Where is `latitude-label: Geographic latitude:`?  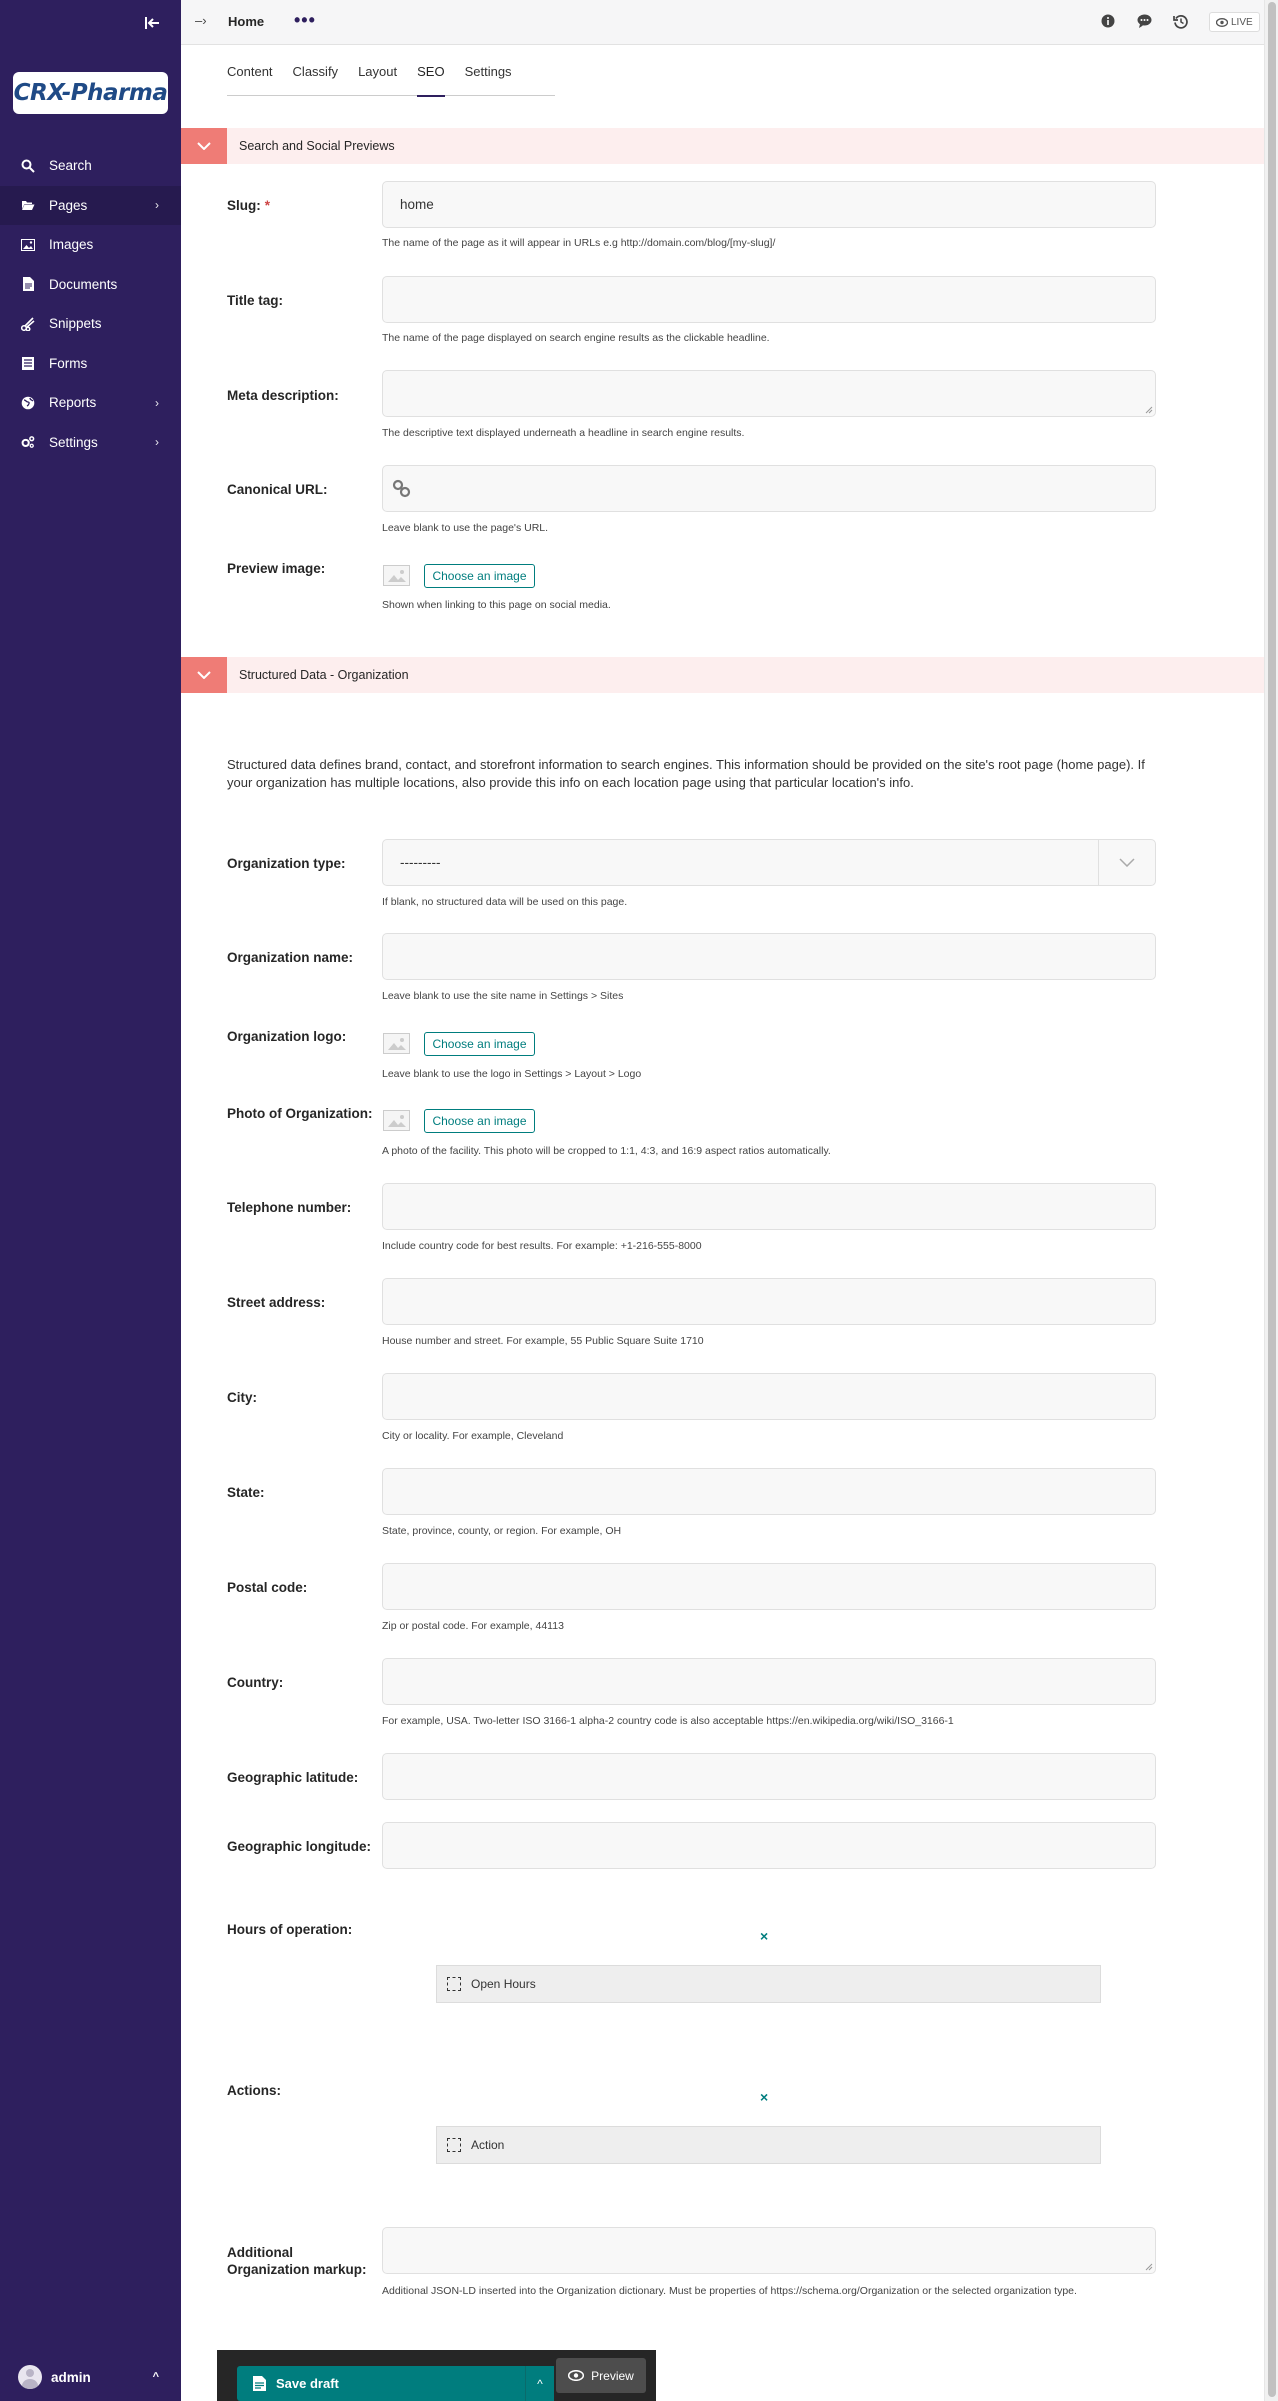
latitude-label: Geographic latitude: is located at coordinates (293, 1777).